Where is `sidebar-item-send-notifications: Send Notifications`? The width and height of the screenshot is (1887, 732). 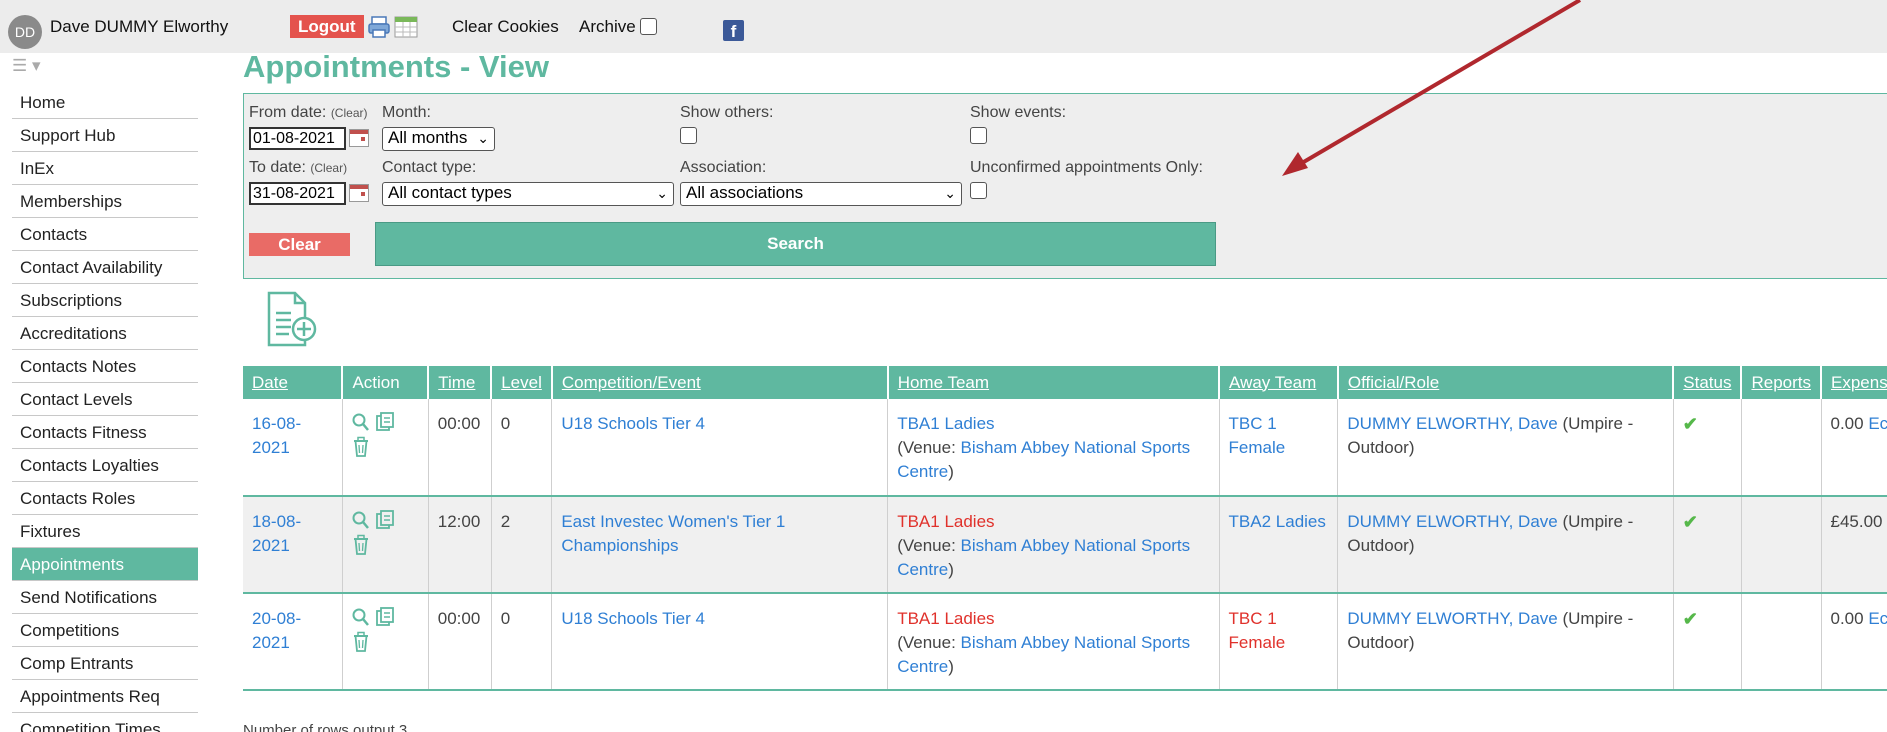 sidebar-item-send-notifications: Send Notifications is located at coordinates (105, 597).